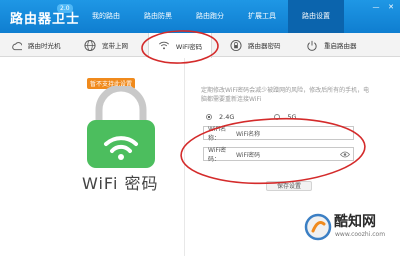 The image size is (400, 256). I want to click on wifi-password-title: WiFi 密码, so click(120, 183).